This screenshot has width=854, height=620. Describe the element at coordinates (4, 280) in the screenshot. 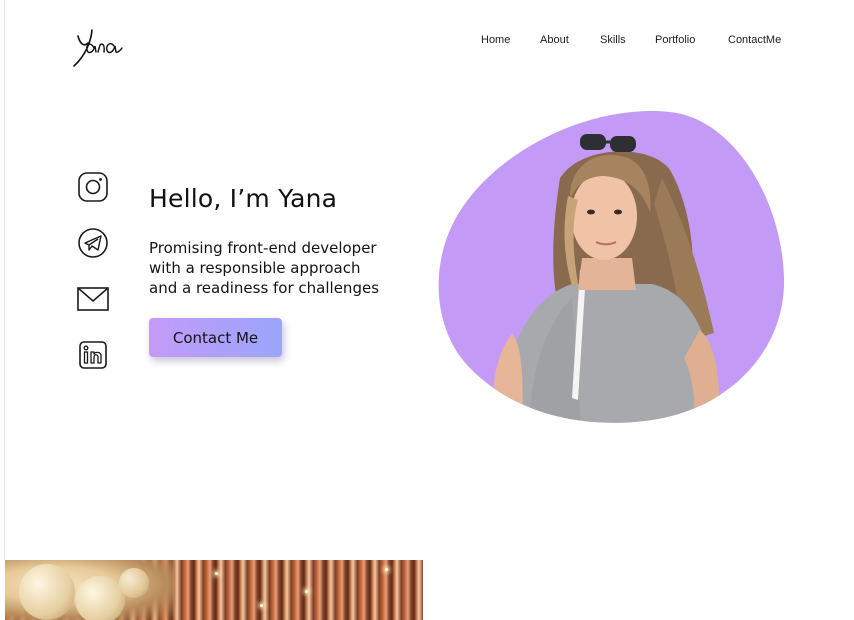

I see `page-edge-rule` at that location.